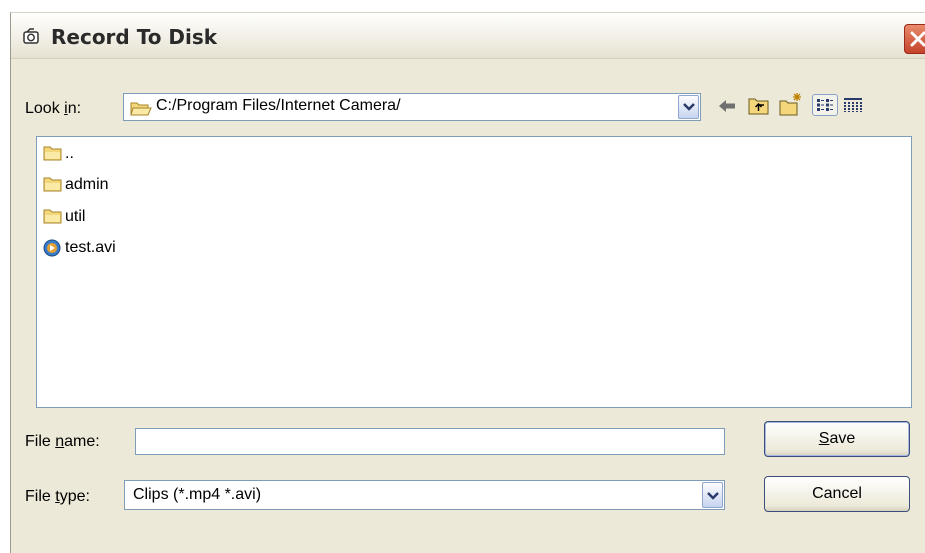 The image size is (925, 553). Describe the element at coordinates (424, 495) in the screenshot. I see `file-type-dropdown: Clips (*.mp4 *.avi)` at that location.